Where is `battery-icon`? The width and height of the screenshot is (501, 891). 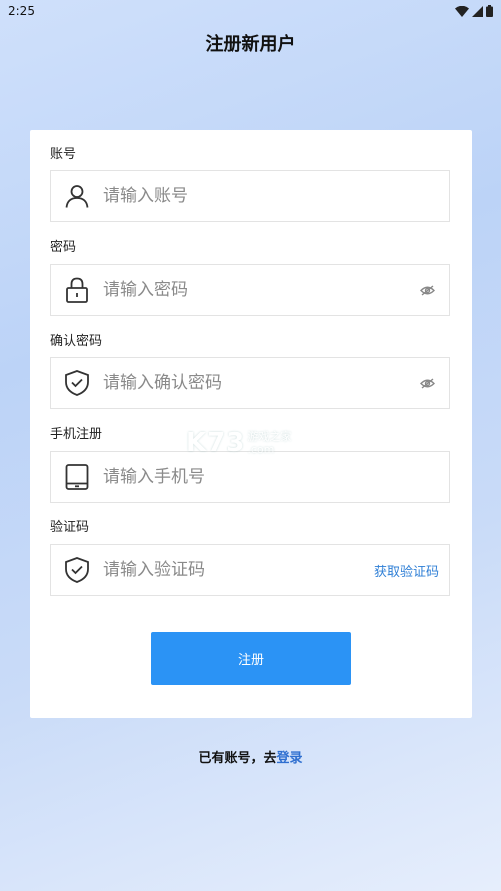 battery-icon is located at coordinates (489, 11).